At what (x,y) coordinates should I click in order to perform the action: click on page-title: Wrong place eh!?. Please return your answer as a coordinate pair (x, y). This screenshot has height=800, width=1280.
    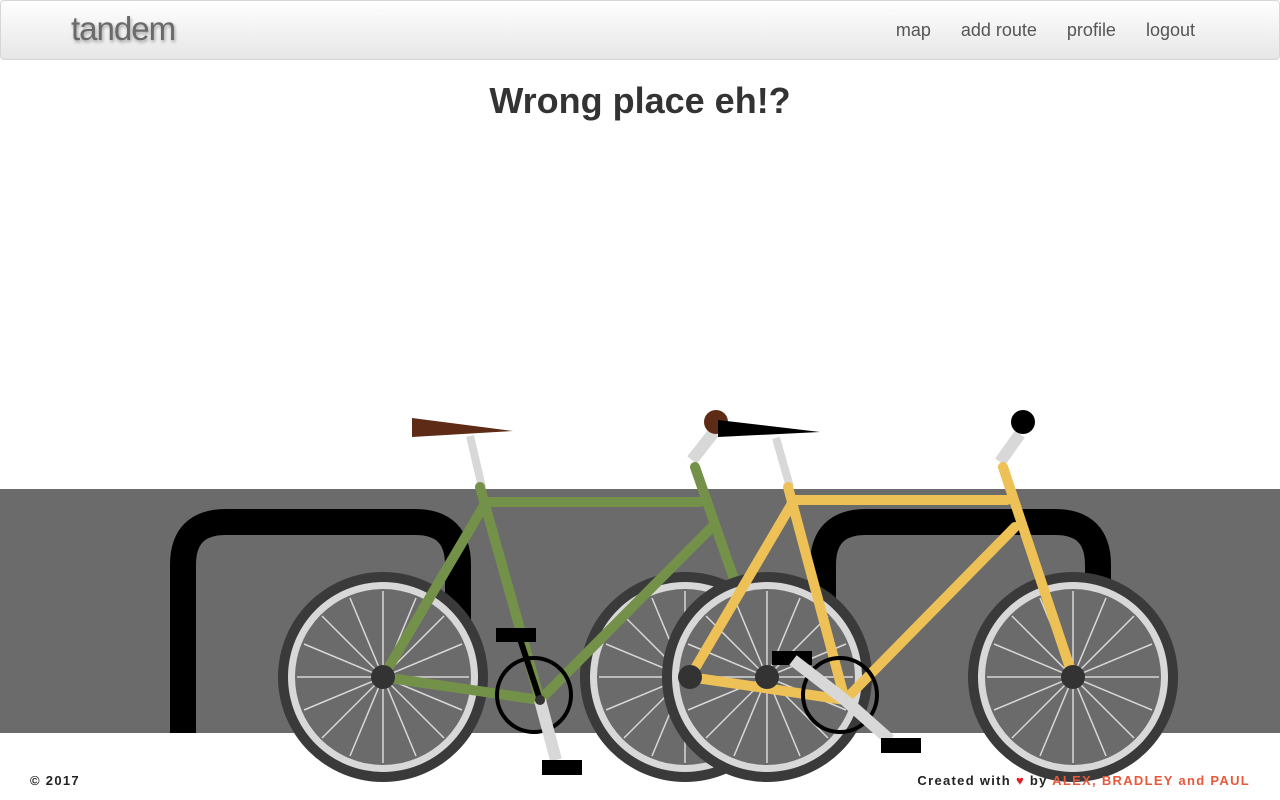
    Looking at the image, I should click on (640, 100).